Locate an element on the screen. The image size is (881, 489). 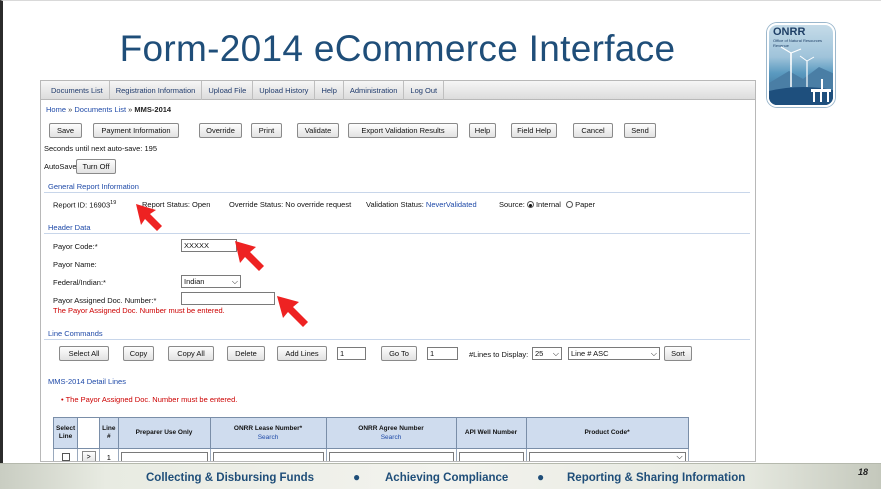
col-api-well-number: API Well Number is located at coordinates (491, 433).